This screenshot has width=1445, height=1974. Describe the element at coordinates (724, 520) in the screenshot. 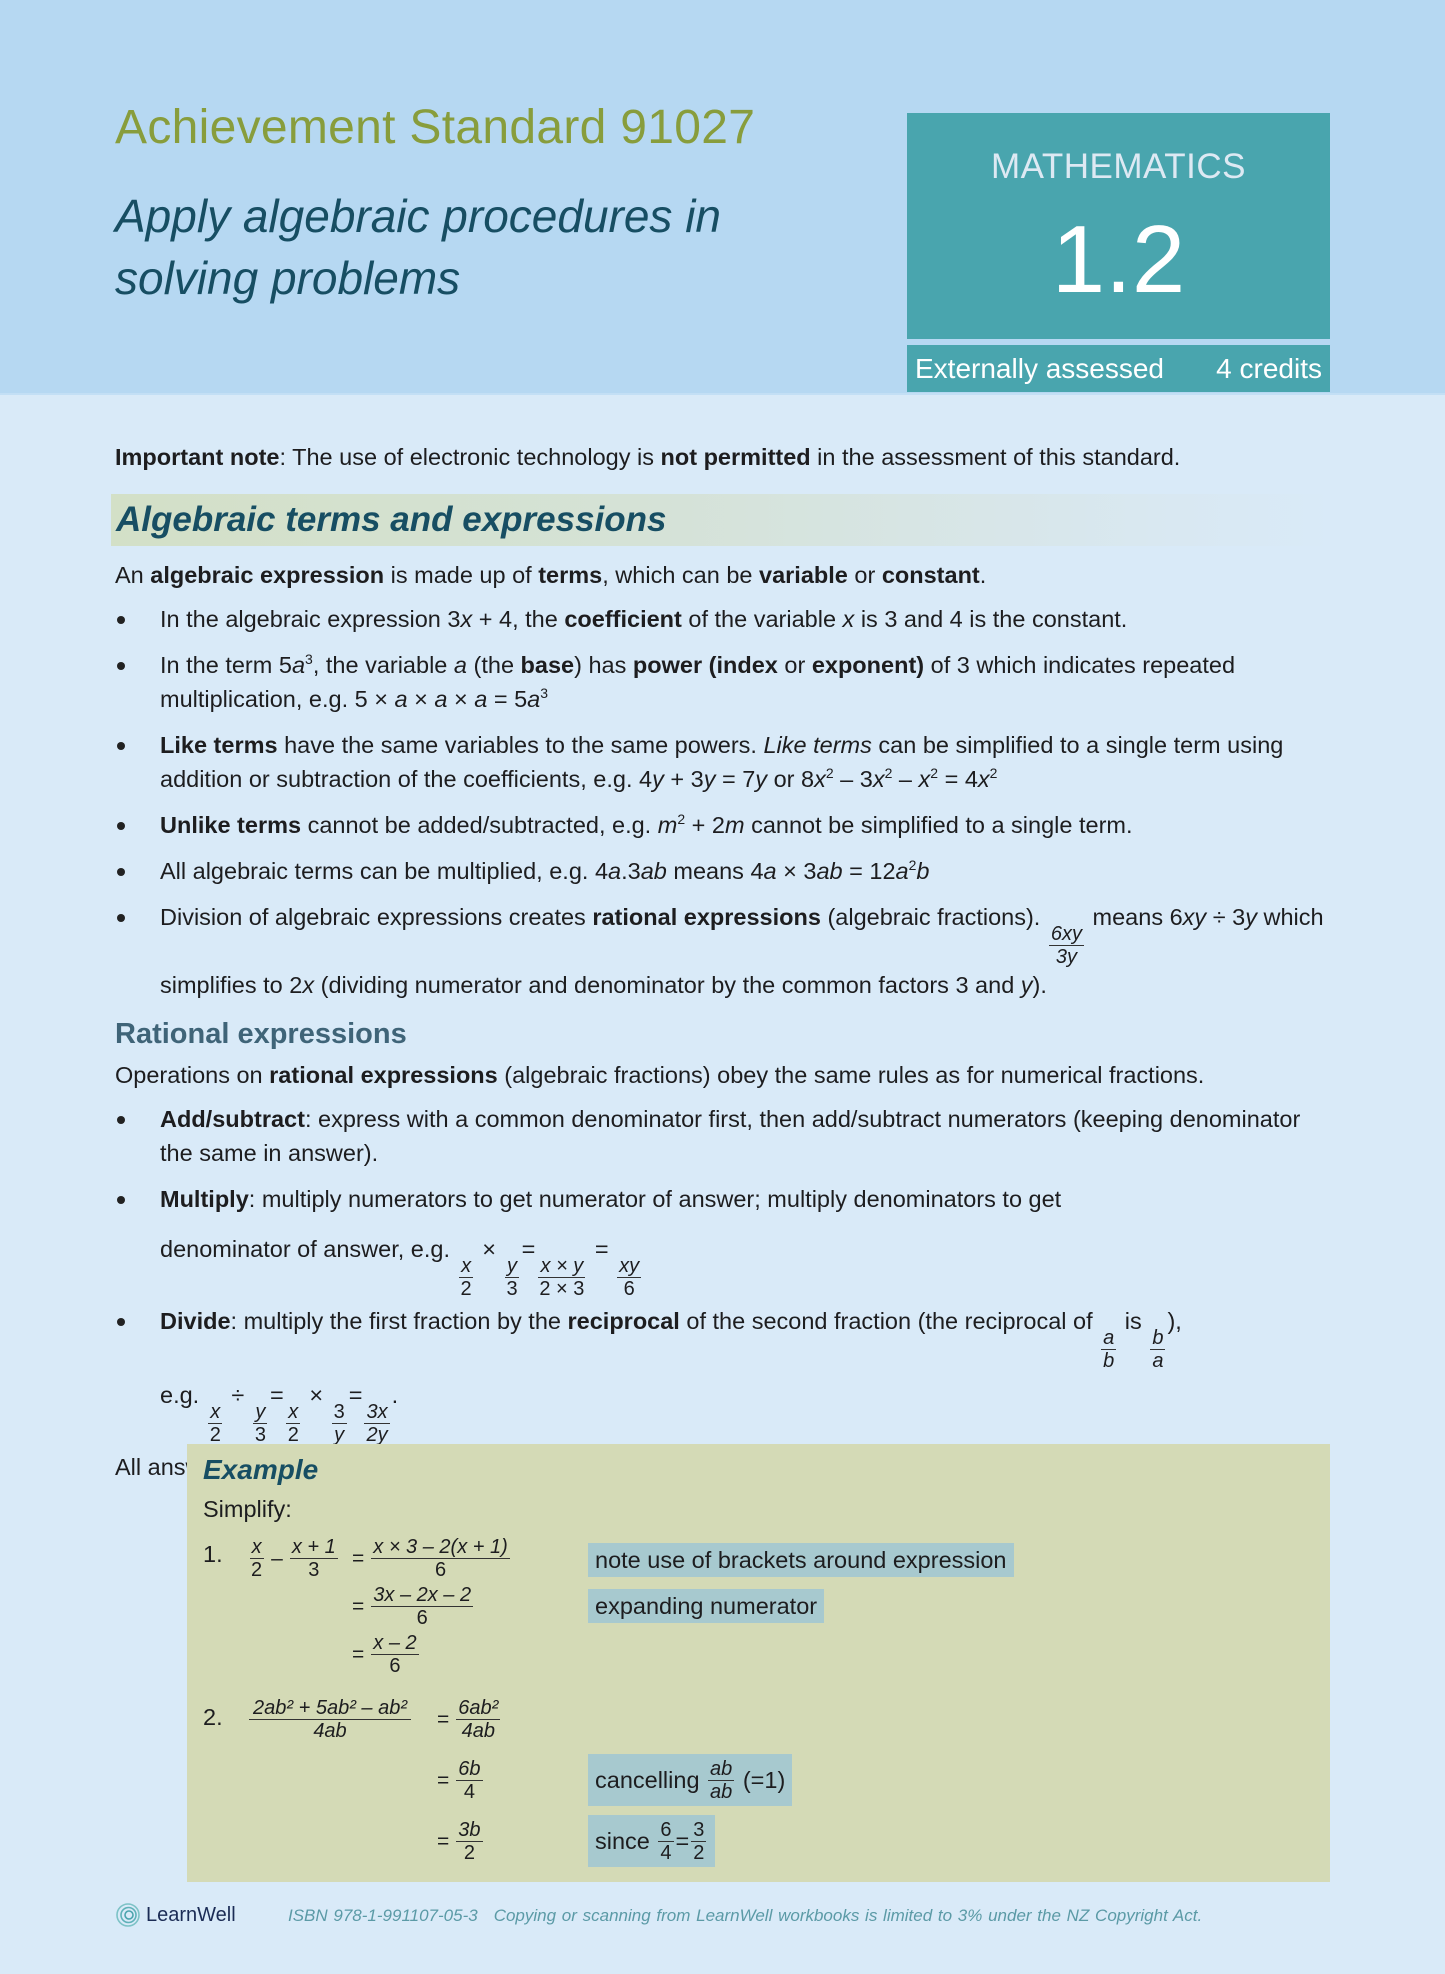

I see `section-heading-algebraic-terms: Algebraic terms and expressions` at that location.